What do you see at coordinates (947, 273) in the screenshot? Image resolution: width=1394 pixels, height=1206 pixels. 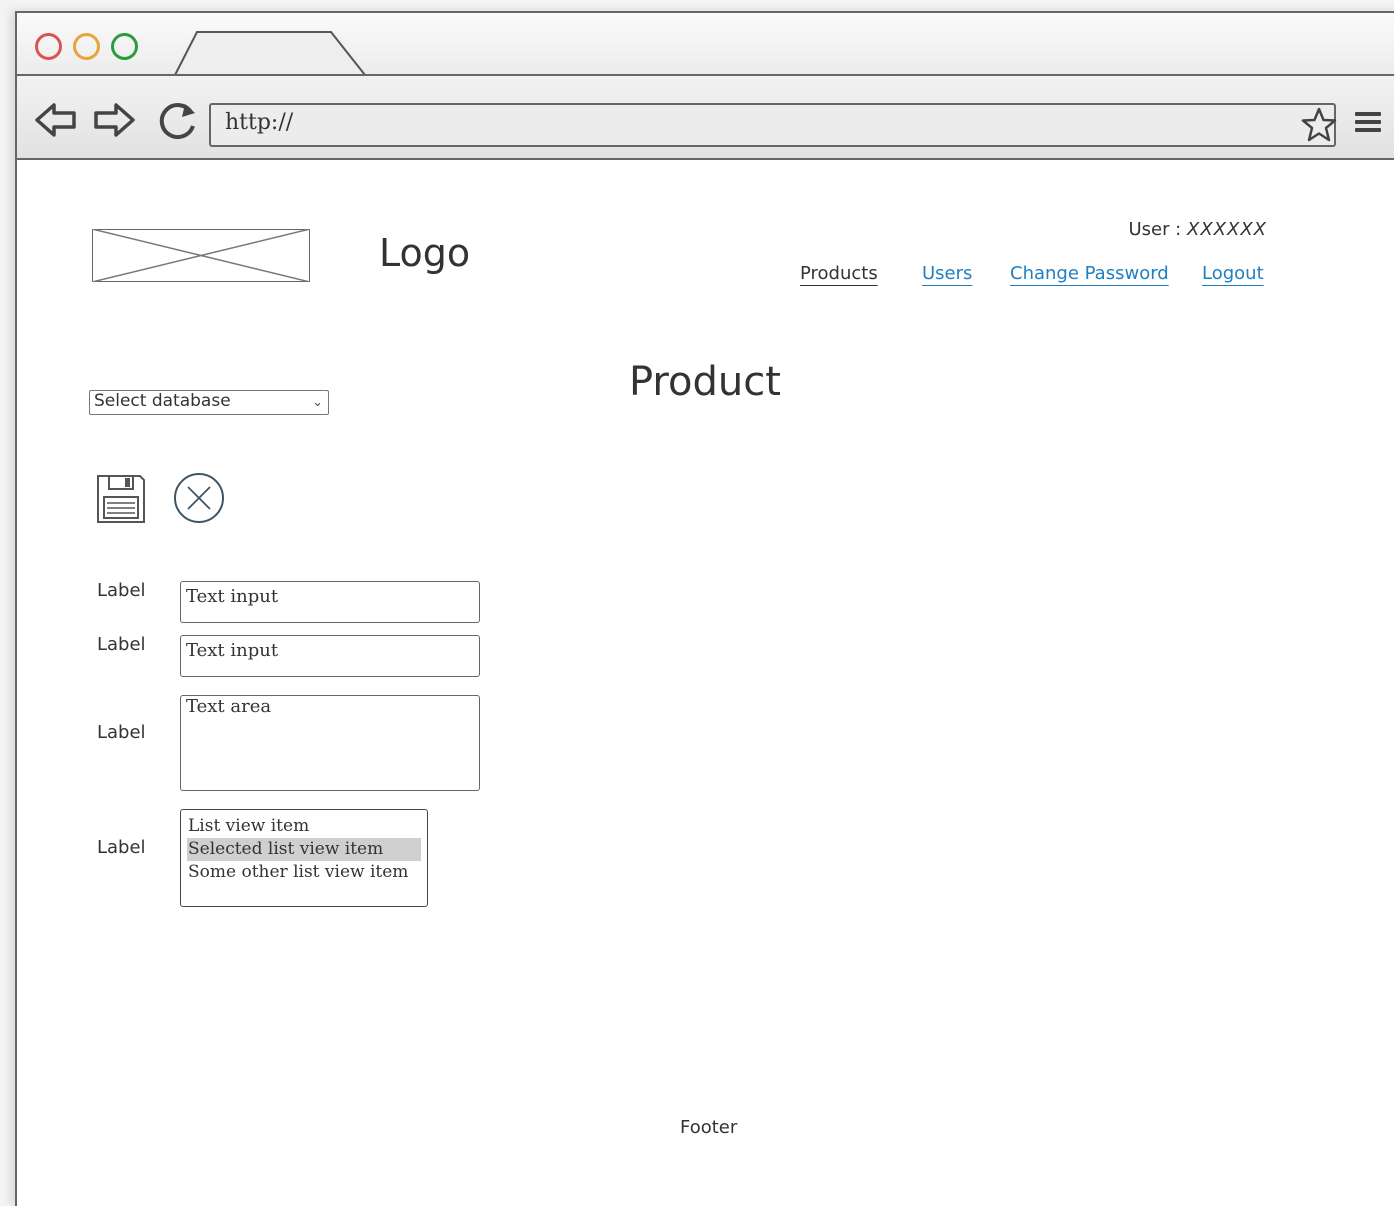 I see `nav-users: Users` at bounding box center [947, 273].